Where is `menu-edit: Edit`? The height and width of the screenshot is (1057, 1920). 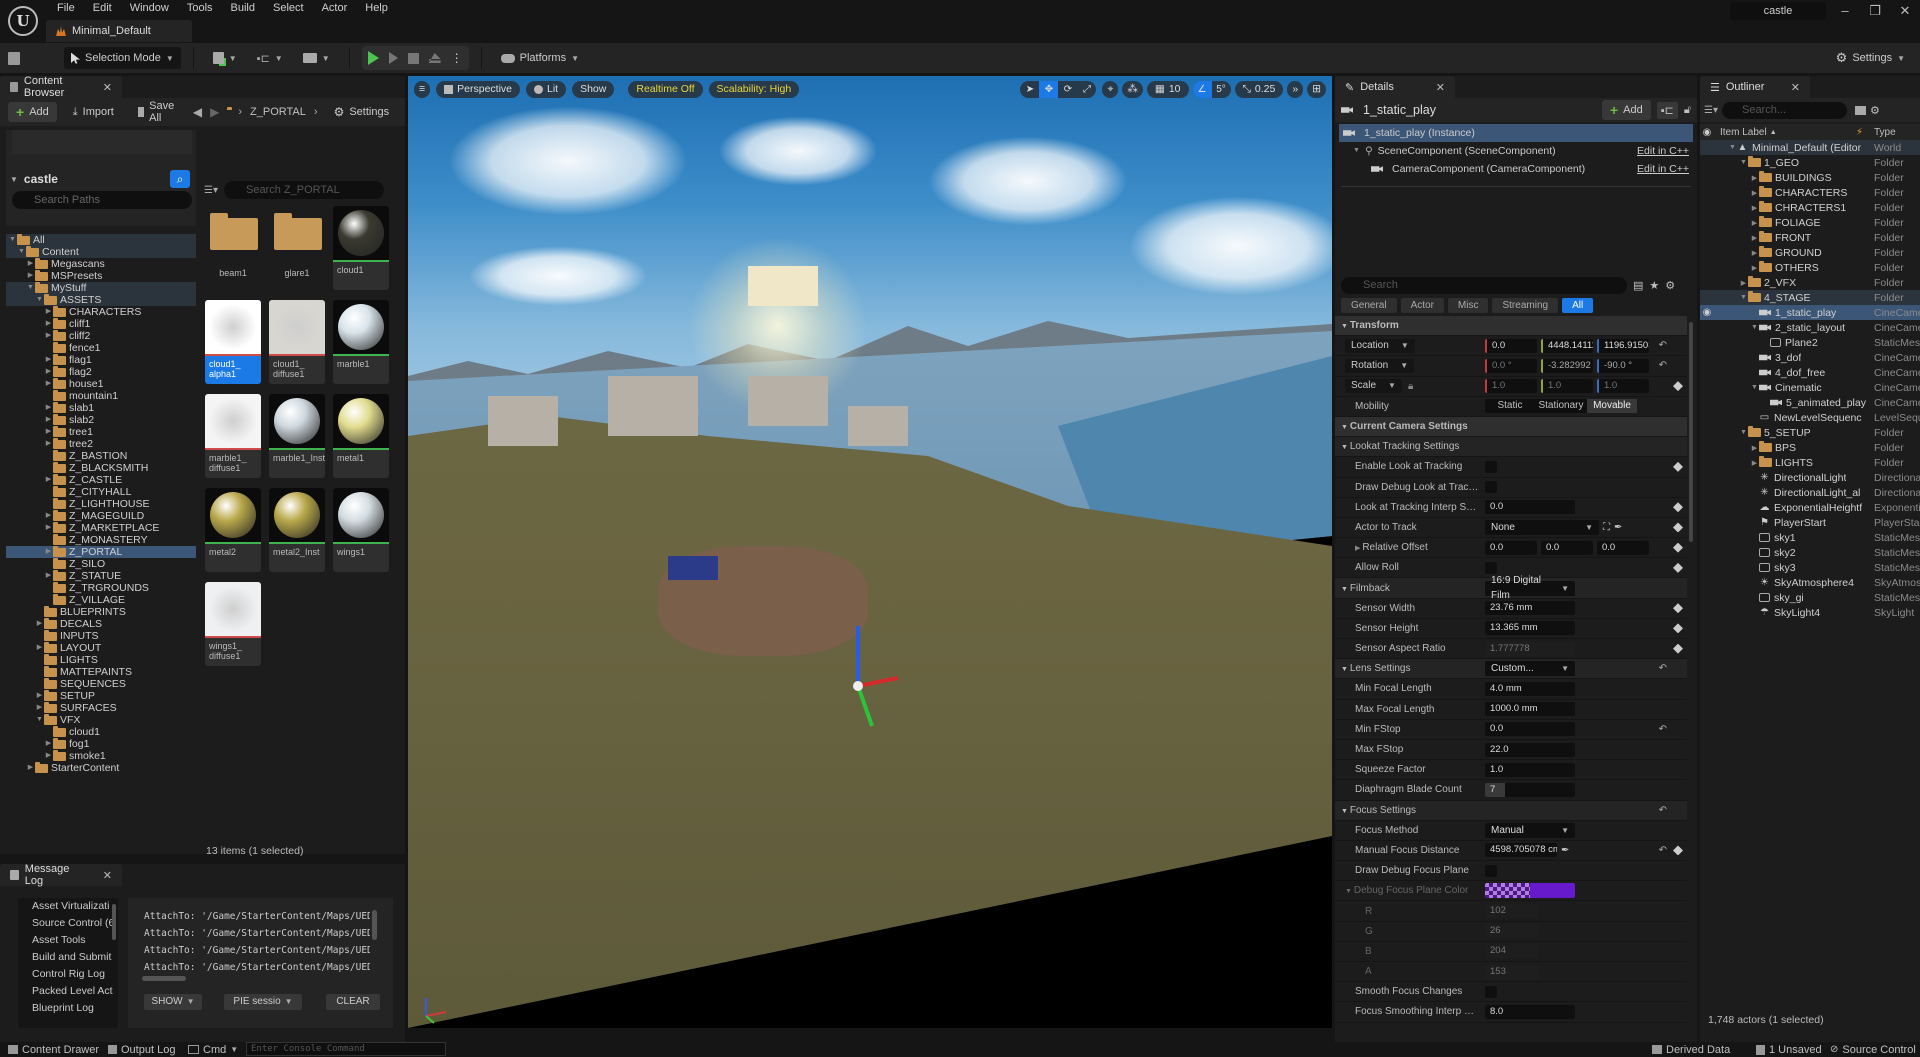 menu-edit: Edit is located at coordinates (102, 8).